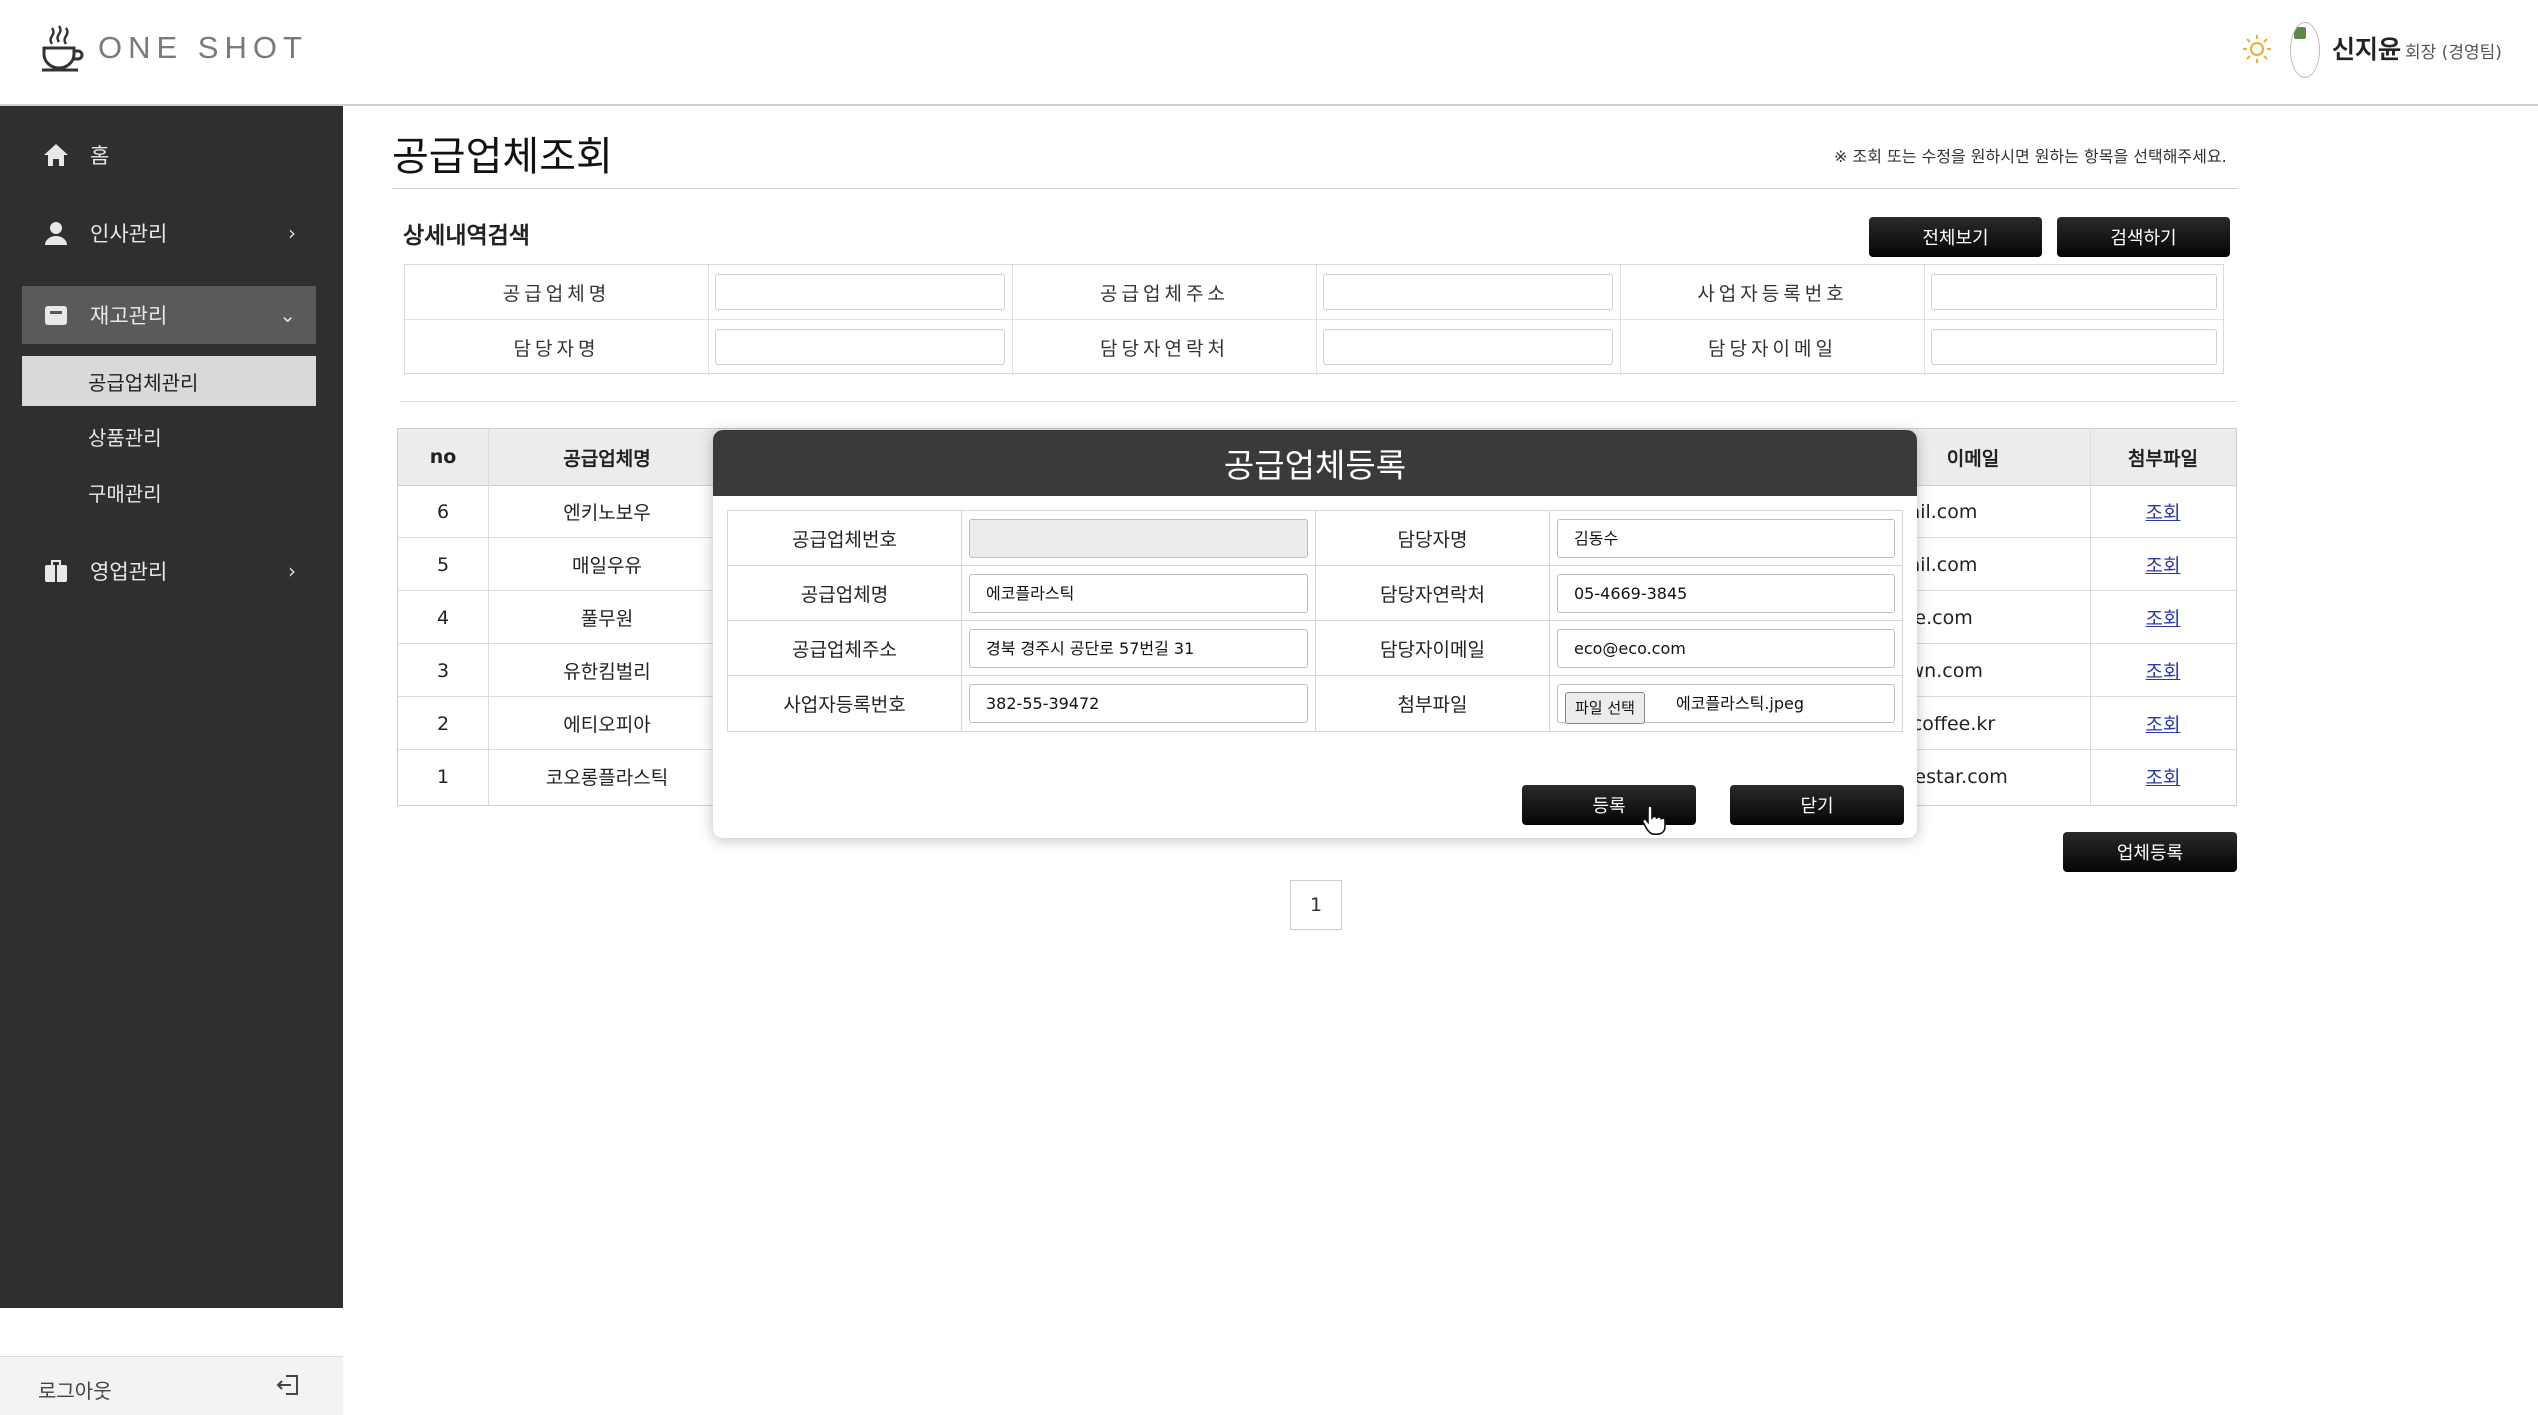 The image size is (2538, 1415). What do you see at coordinates (129, 572) in the screenshot?
I see `sidebar-item-label: 영업관리` at bounding box center [129, 572].